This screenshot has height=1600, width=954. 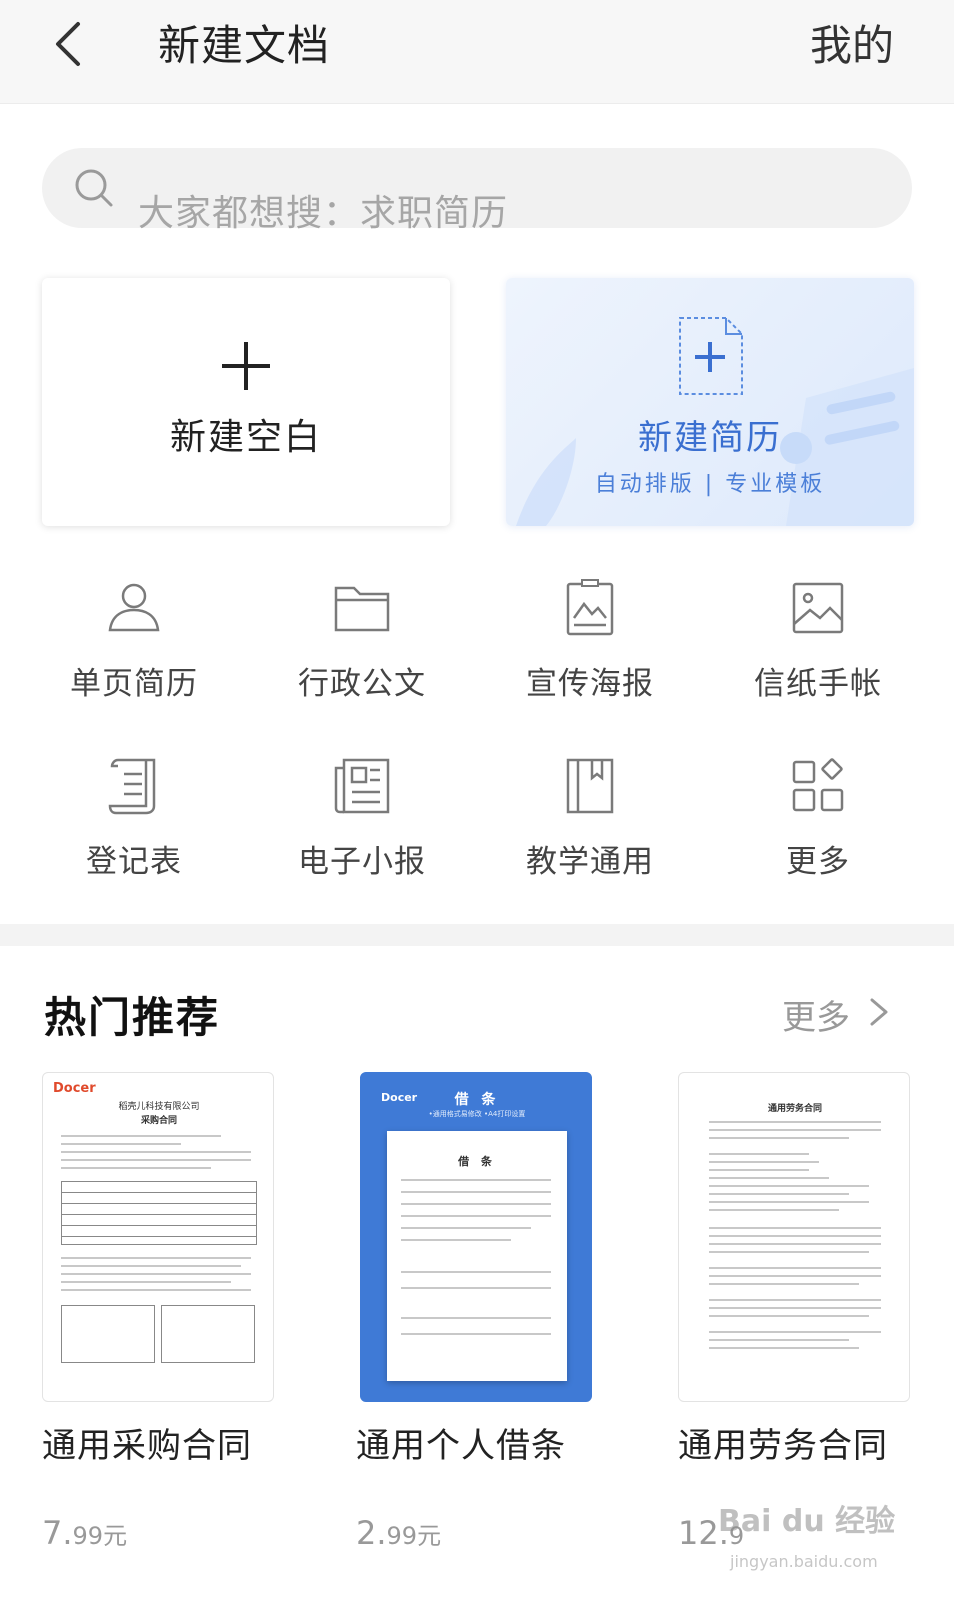 What do you see at coordinates (477, 935) in the screenshot?
I see `section-divider` at bounding box center [477, 935].